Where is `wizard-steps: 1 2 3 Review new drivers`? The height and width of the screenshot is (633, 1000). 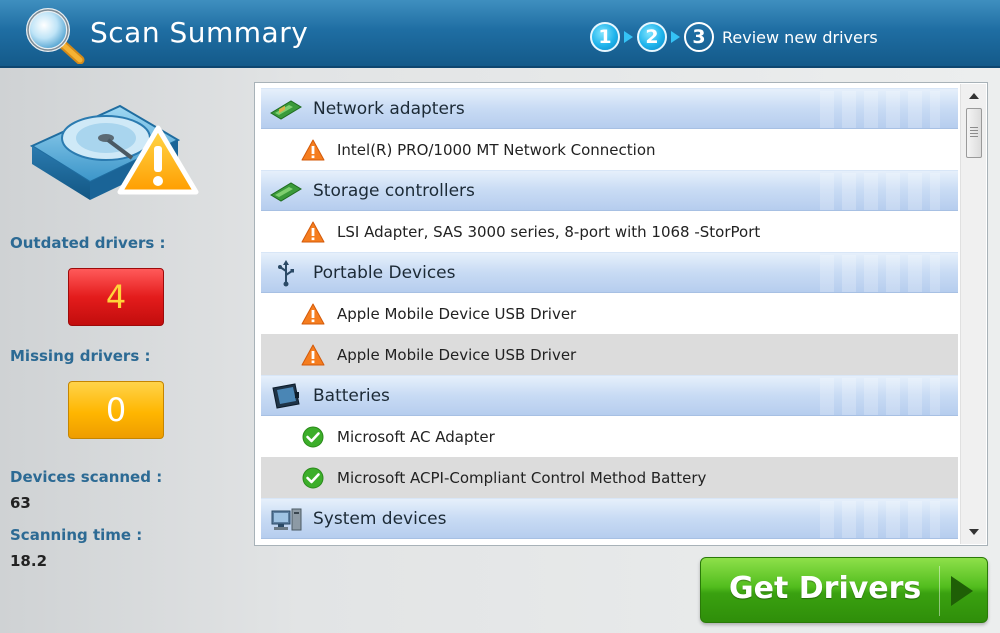 wizard-steps: 1 2 3 Review new drivers is located at coordinates (734, 37).